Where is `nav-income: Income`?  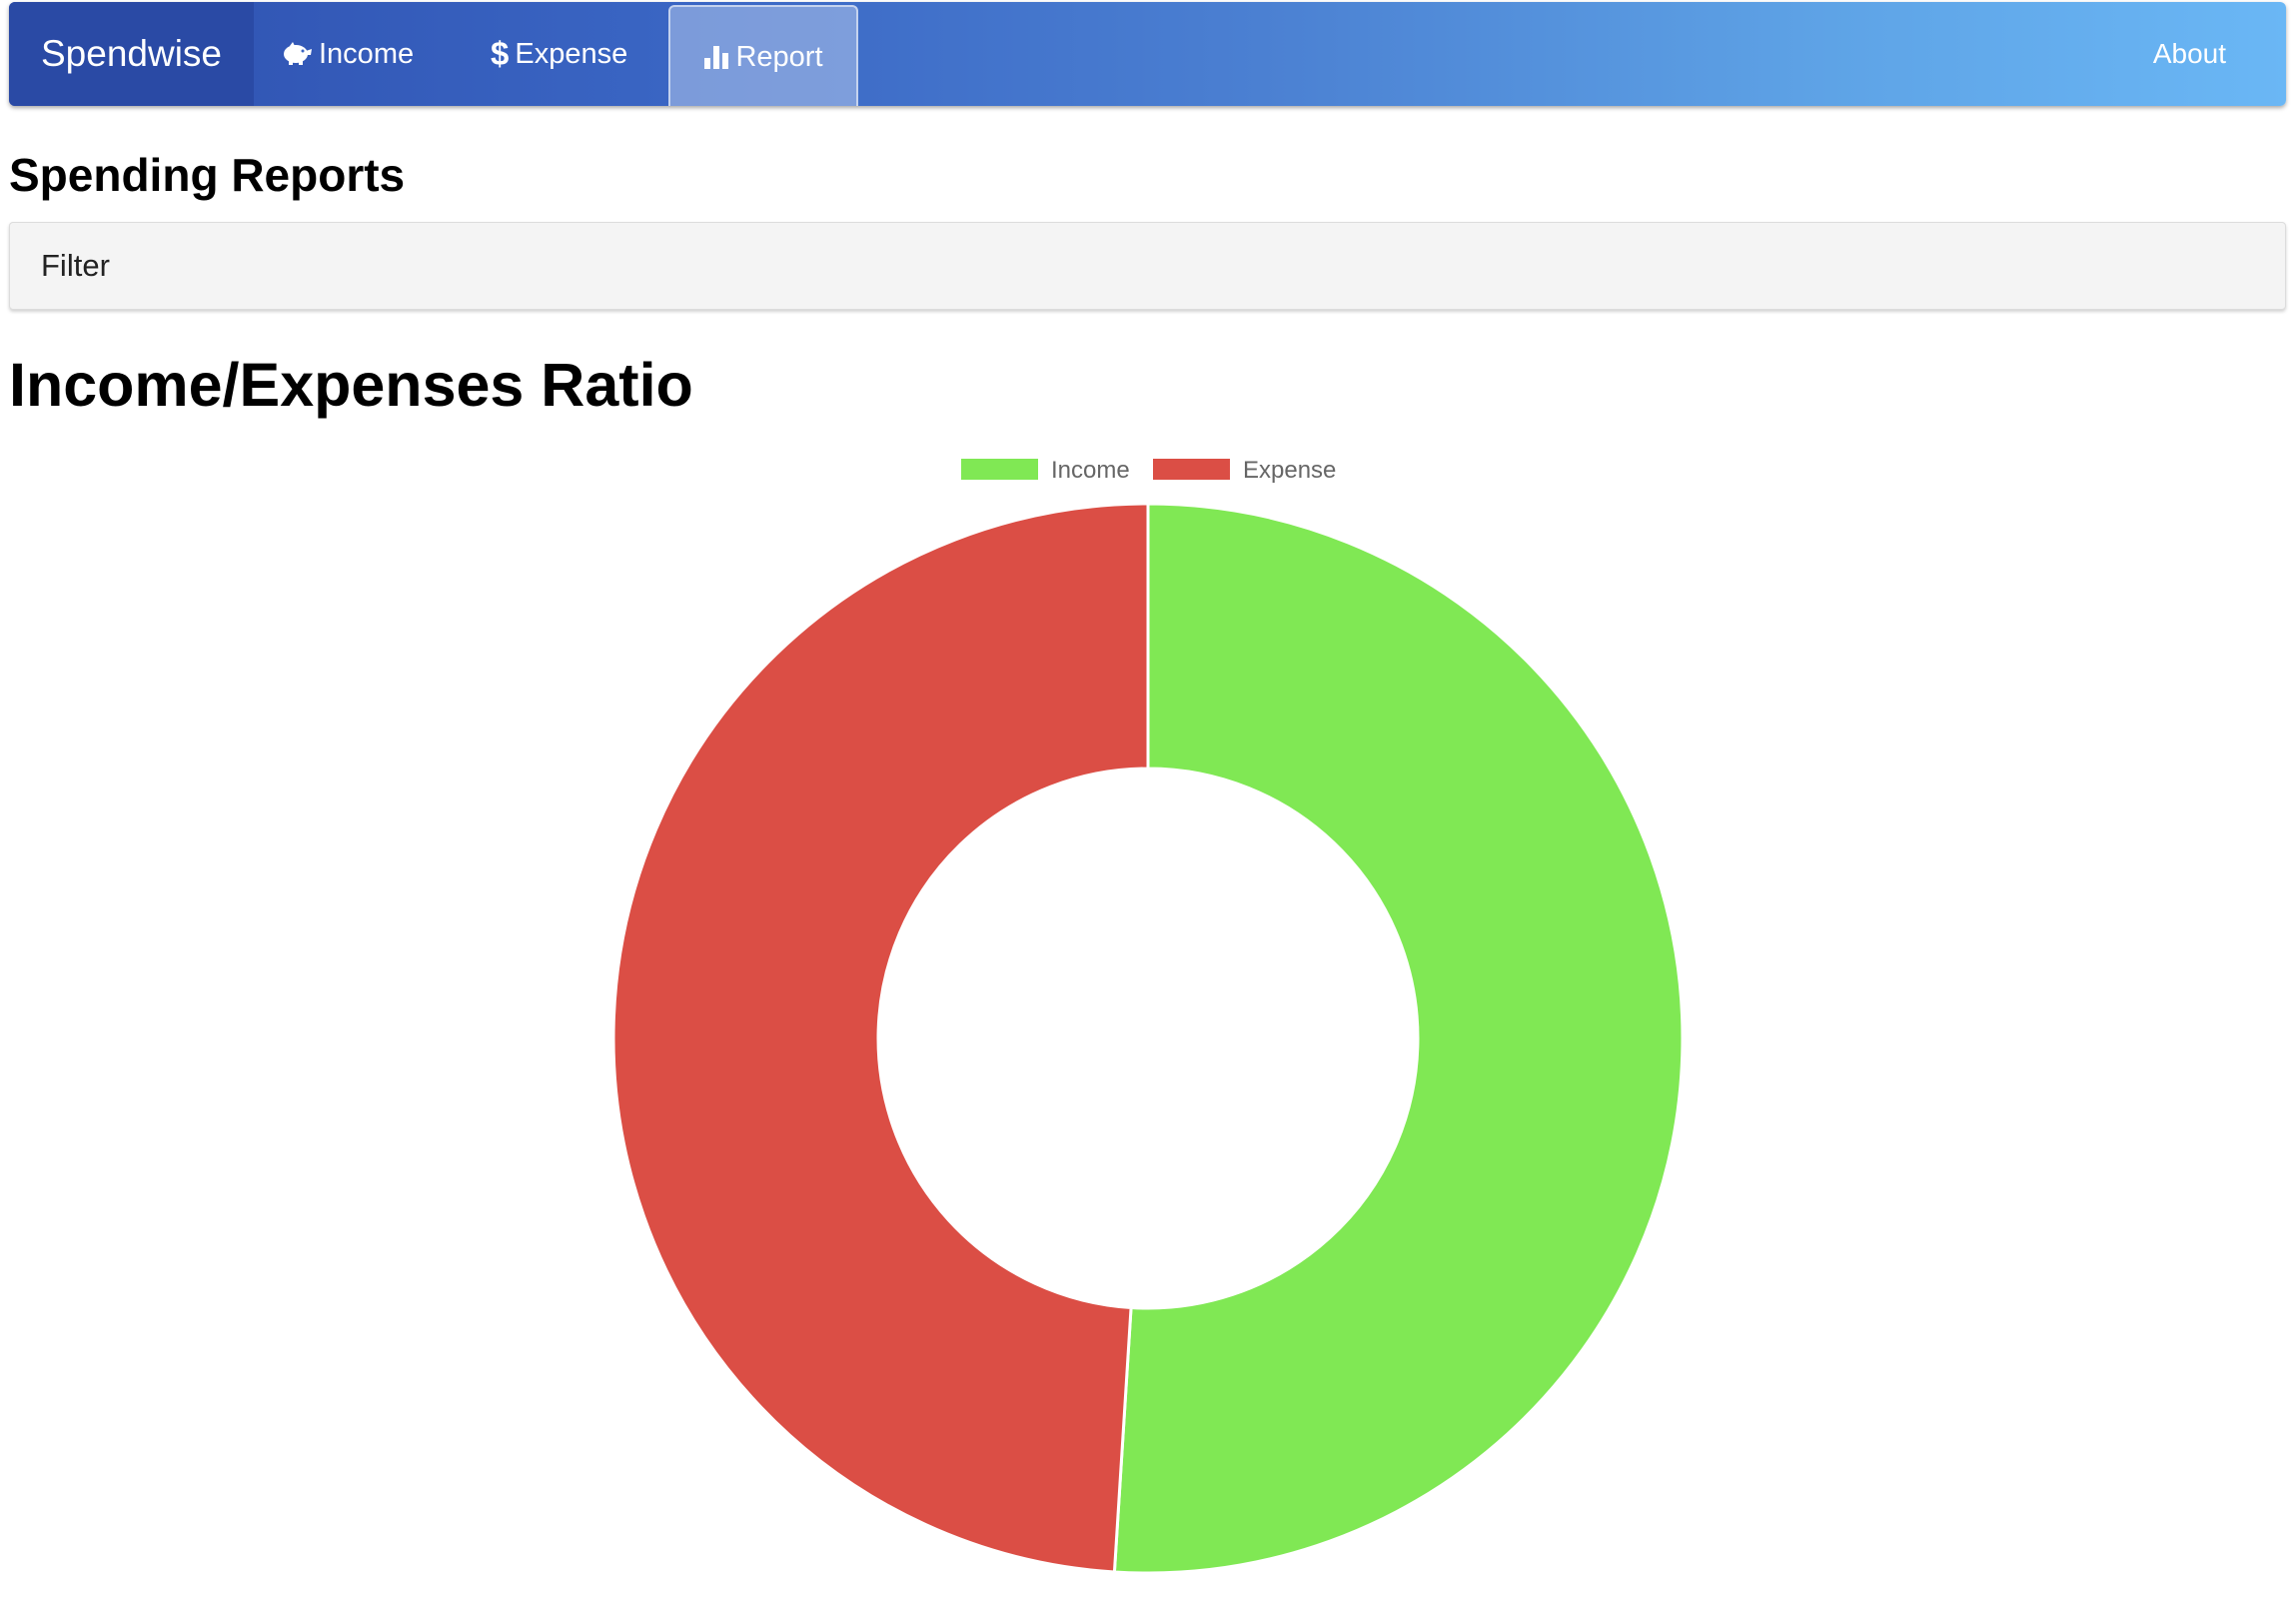
nav-income: Income is located at coordinates (347, 54).